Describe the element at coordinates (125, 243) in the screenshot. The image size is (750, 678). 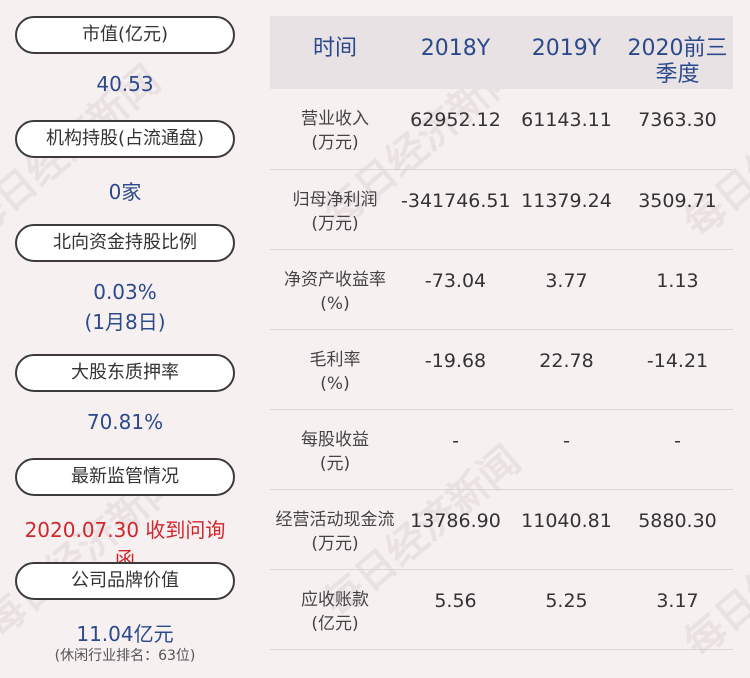
I see `northbound-ratio-label: 北向资金持股比例` at that location.